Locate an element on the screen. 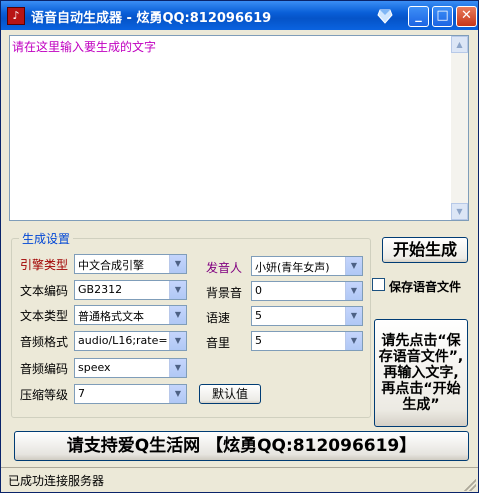 The image size is (479, 493). app-music-icon: ♪ is located at coordinates (16, 16).